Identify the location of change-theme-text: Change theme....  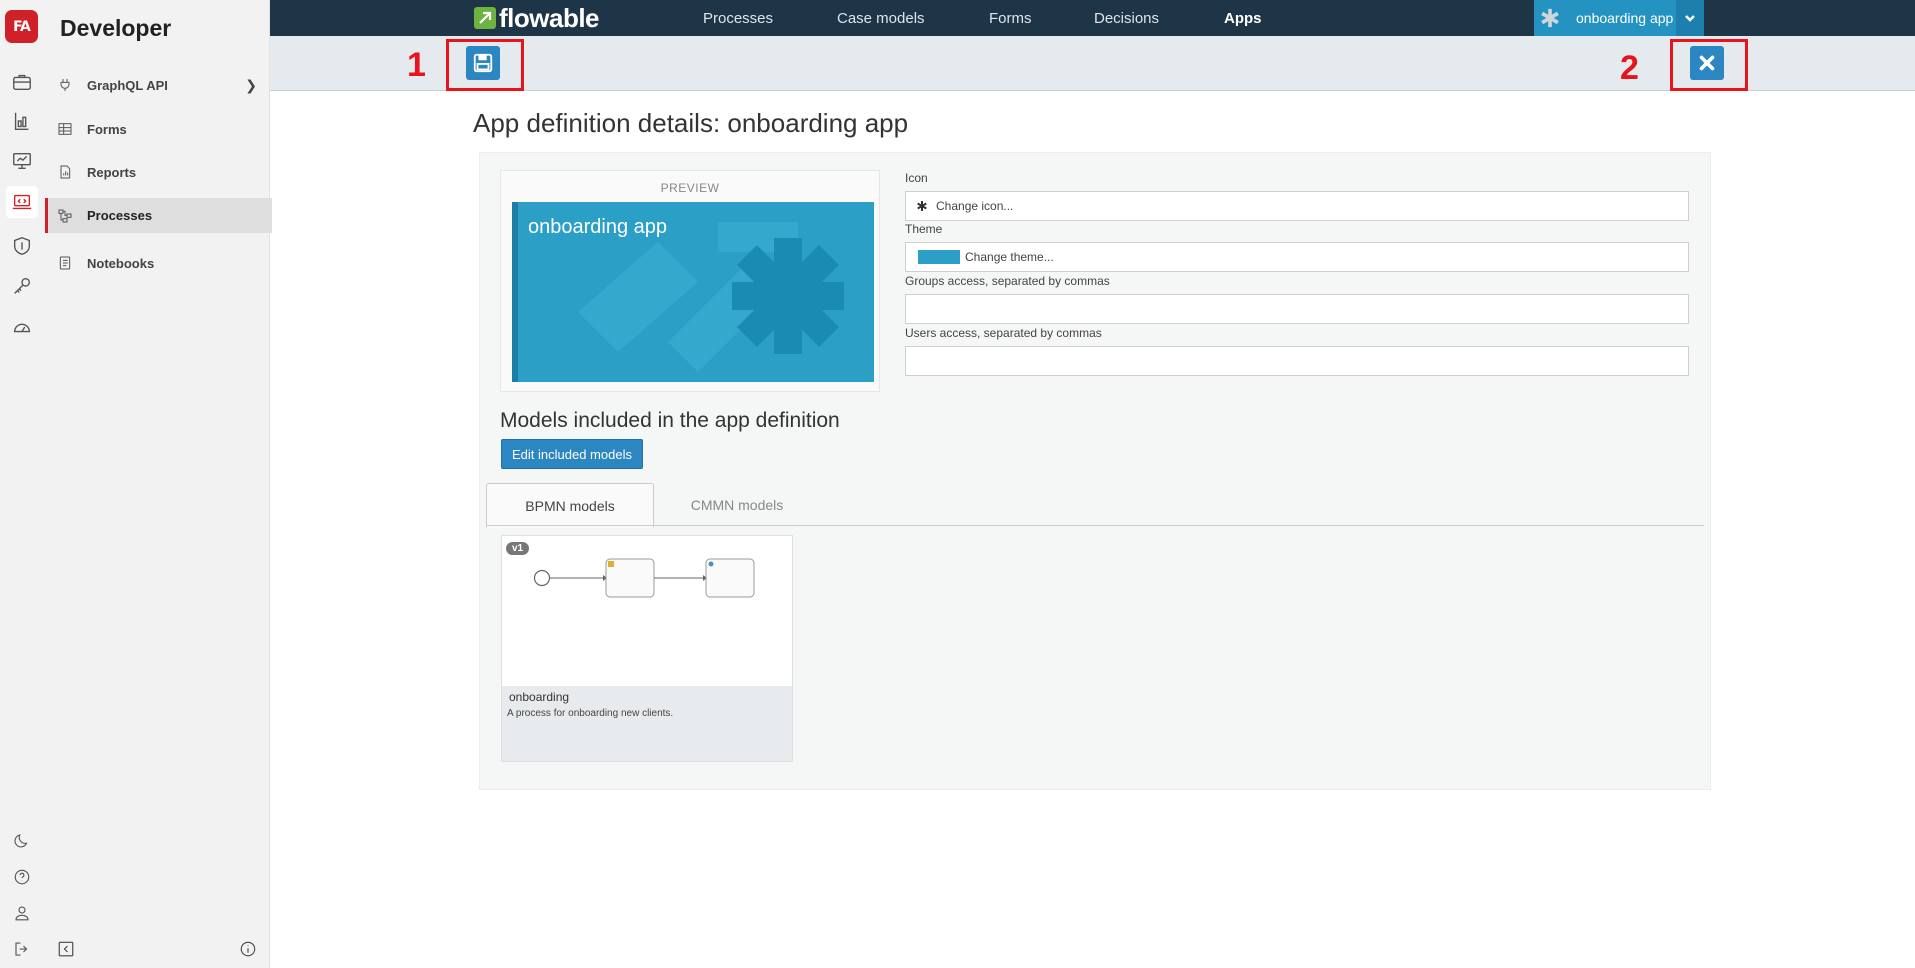
(1009, 257).